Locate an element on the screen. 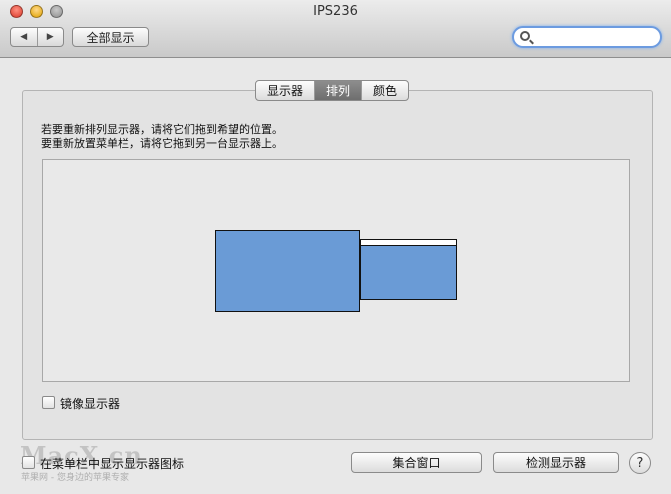  forward-arrow-icon: ▶ is located at coordinates (50, 37).